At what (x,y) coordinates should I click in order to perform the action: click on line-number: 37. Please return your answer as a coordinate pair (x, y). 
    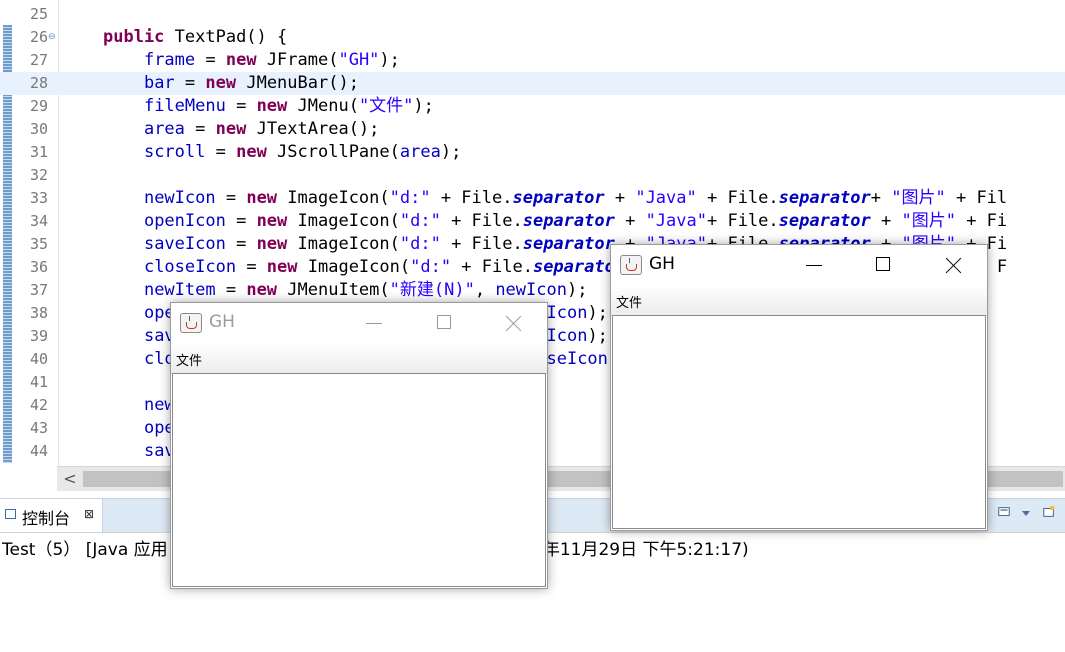
    Looking at the image, I should click on (38, 290).